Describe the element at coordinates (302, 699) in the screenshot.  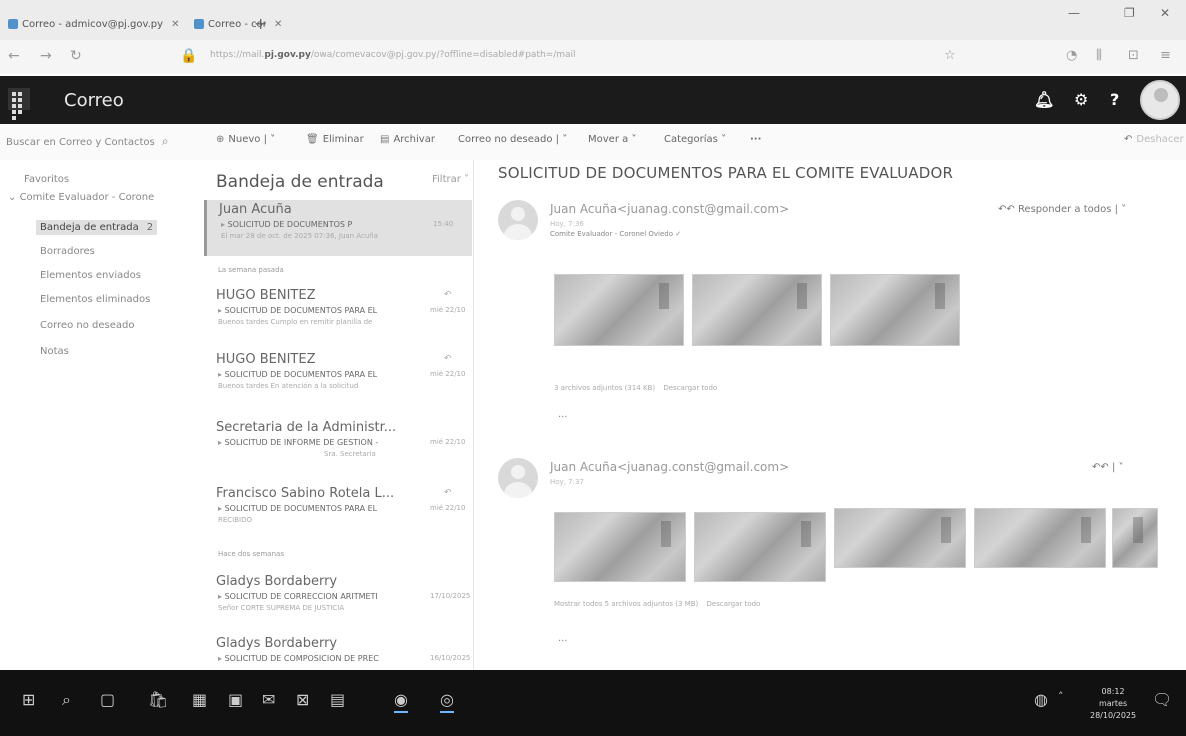
I see `excel-icon: ⊠` at that location.